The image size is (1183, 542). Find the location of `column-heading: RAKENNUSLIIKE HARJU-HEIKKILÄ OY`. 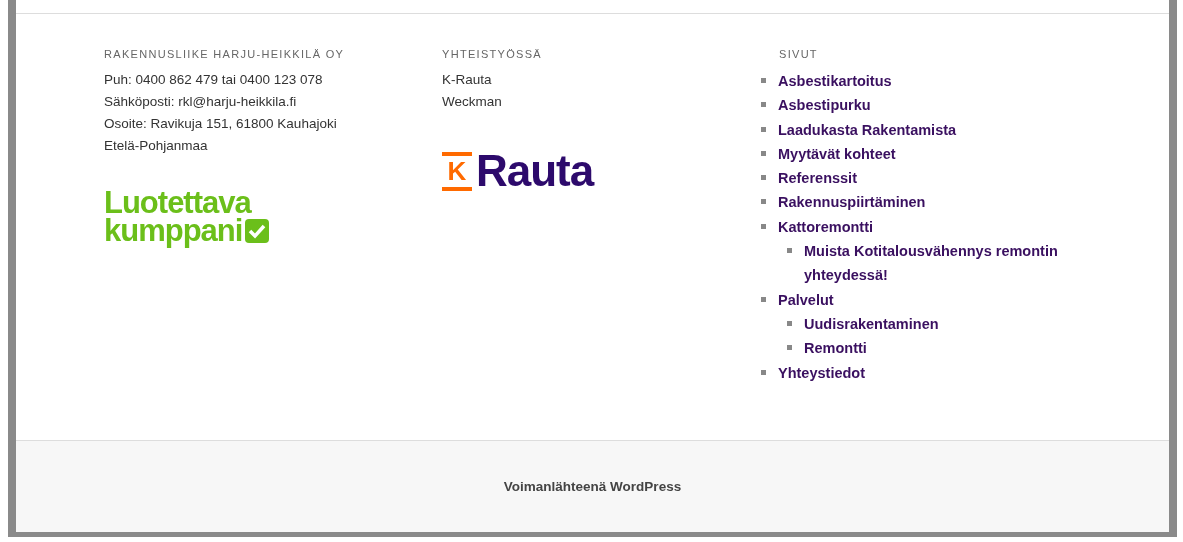

column-heading: RAKENNUSLIIKE HARJU-HEIKKILÄ OY is located at coordinates (225, 54).